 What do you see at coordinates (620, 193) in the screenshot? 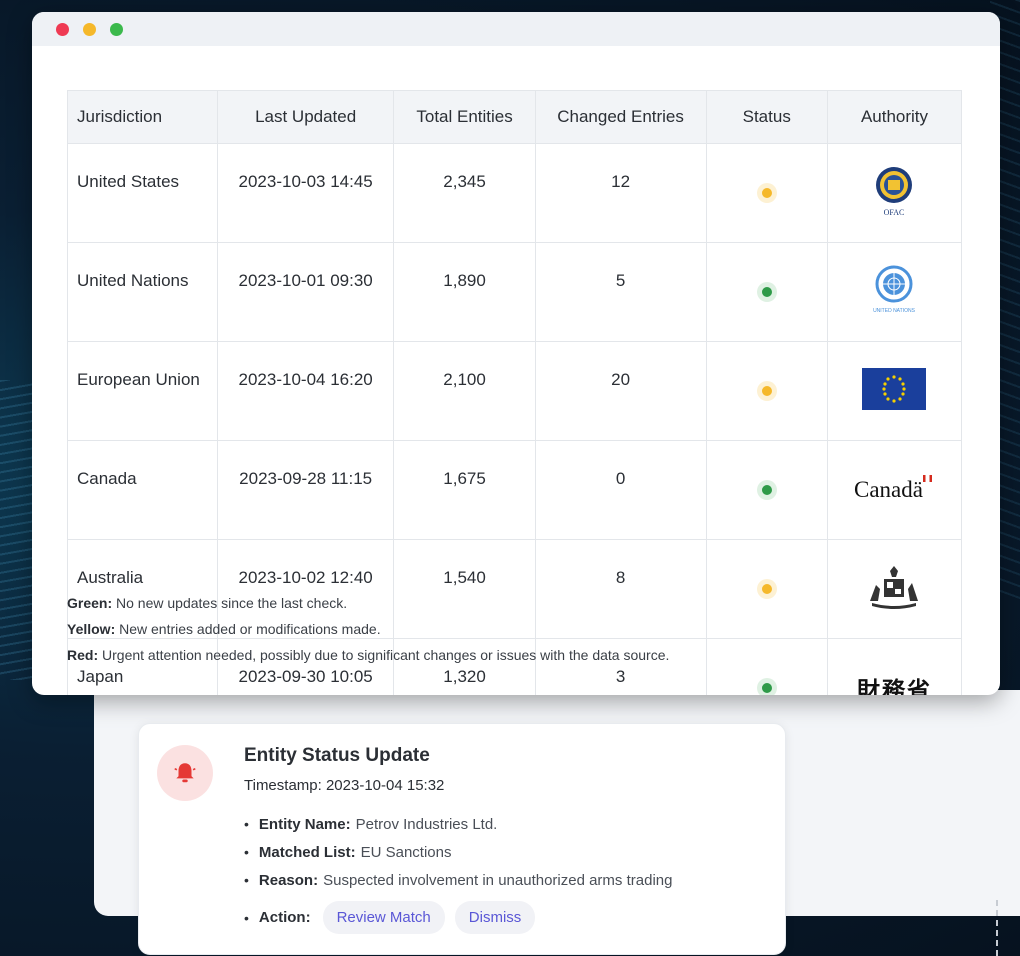
I see `cell-changed-entries: 12` at bounding box center [620, 193].